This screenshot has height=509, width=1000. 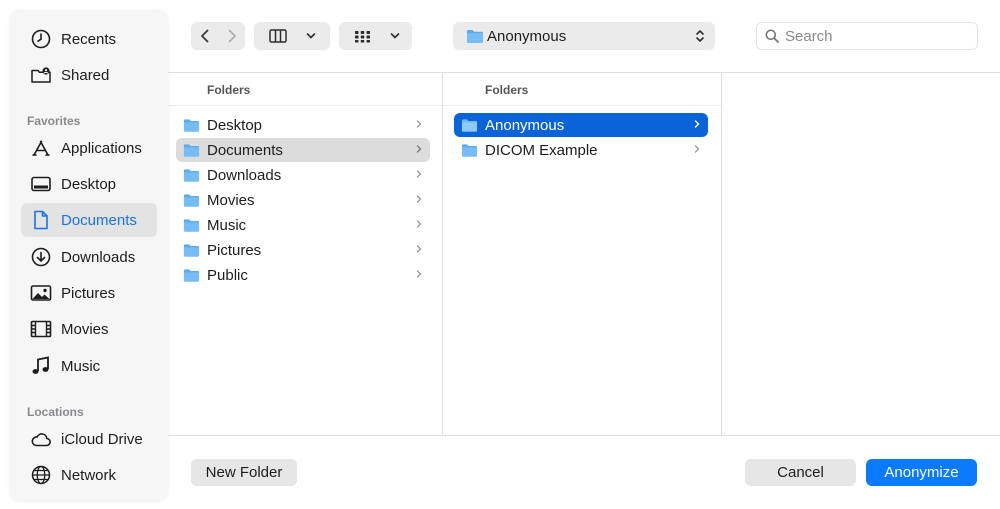 I want to click on globe-icon, so click(x=41, y=475).